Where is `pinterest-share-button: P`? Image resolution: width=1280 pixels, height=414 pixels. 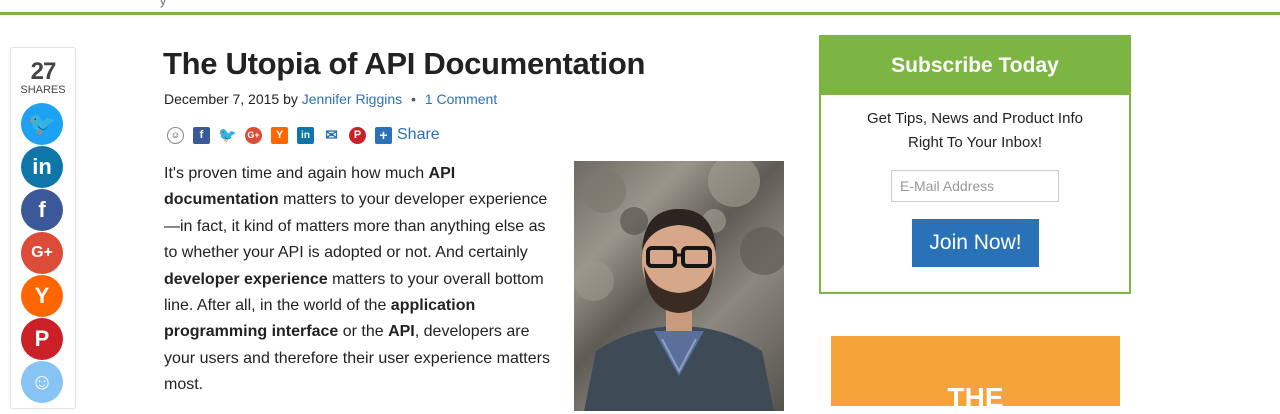 pinterest-share-button: P is located at coordinates (42, 339).